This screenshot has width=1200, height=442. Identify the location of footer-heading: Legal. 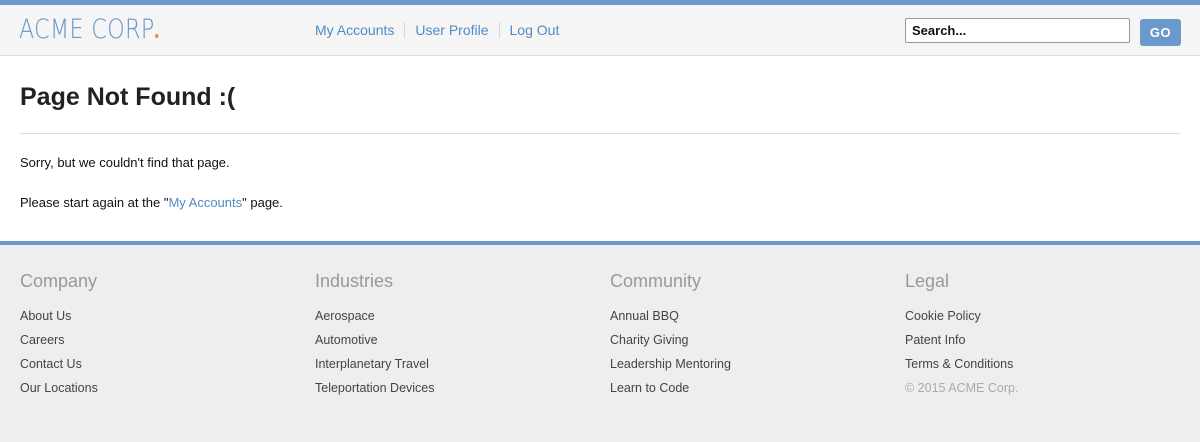
(927, 281).